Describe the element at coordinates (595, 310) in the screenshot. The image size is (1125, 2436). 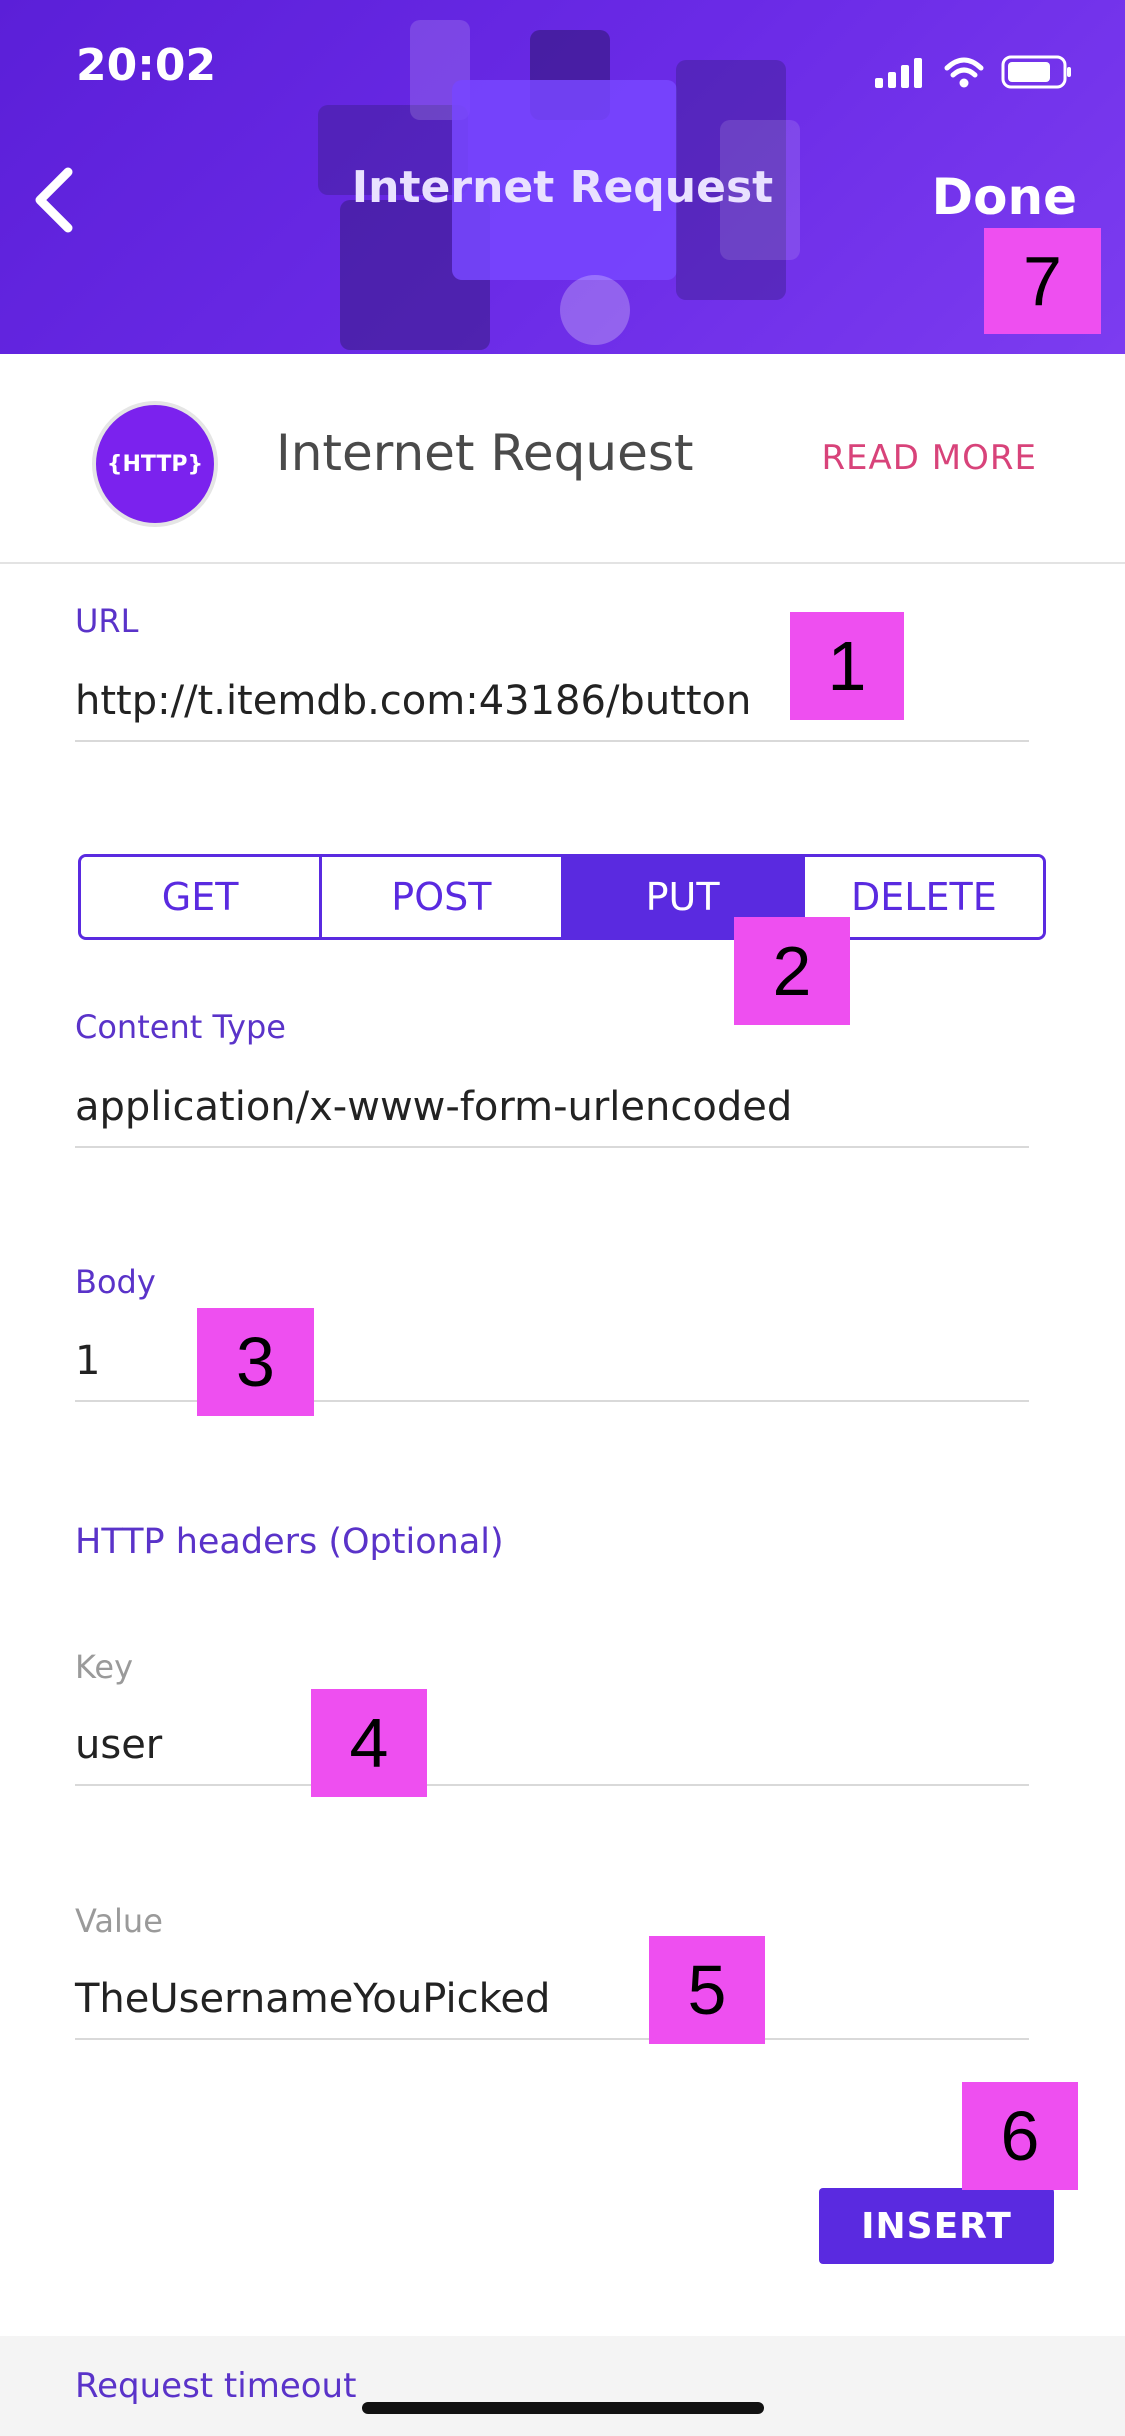
I see `decor-device` at that location.